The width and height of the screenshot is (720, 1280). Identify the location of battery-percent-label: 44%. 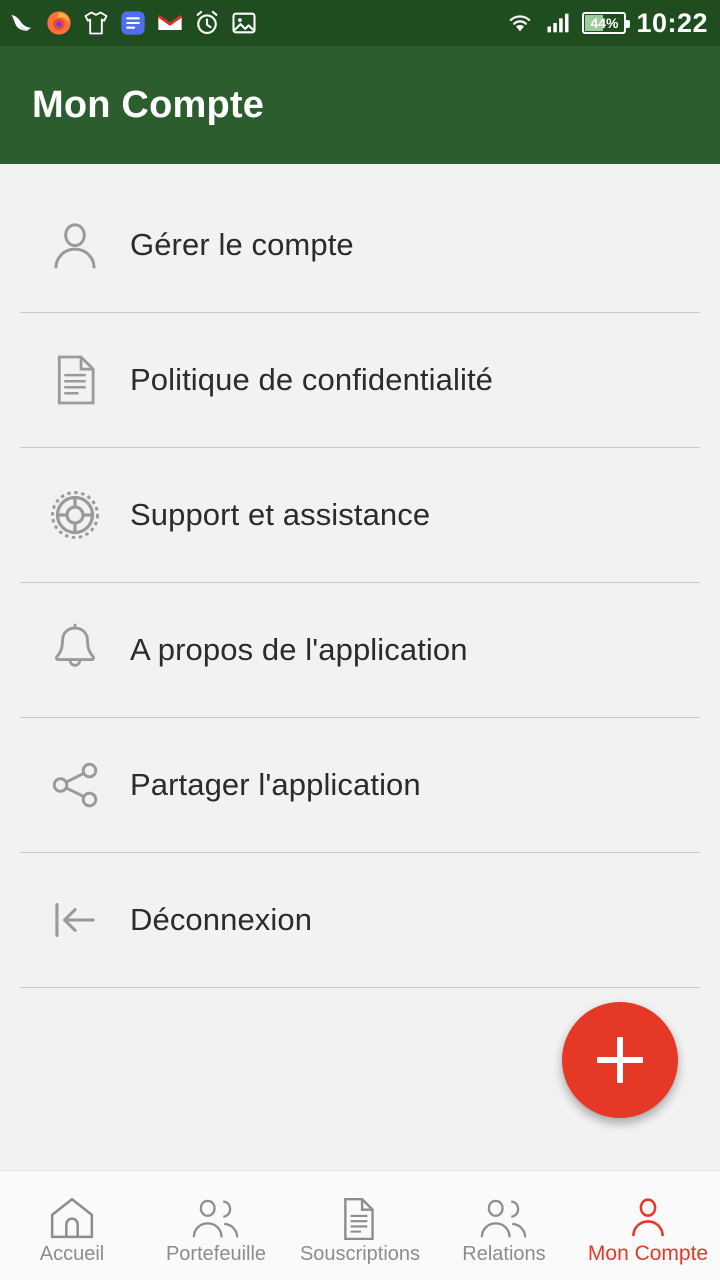
(604, 23).